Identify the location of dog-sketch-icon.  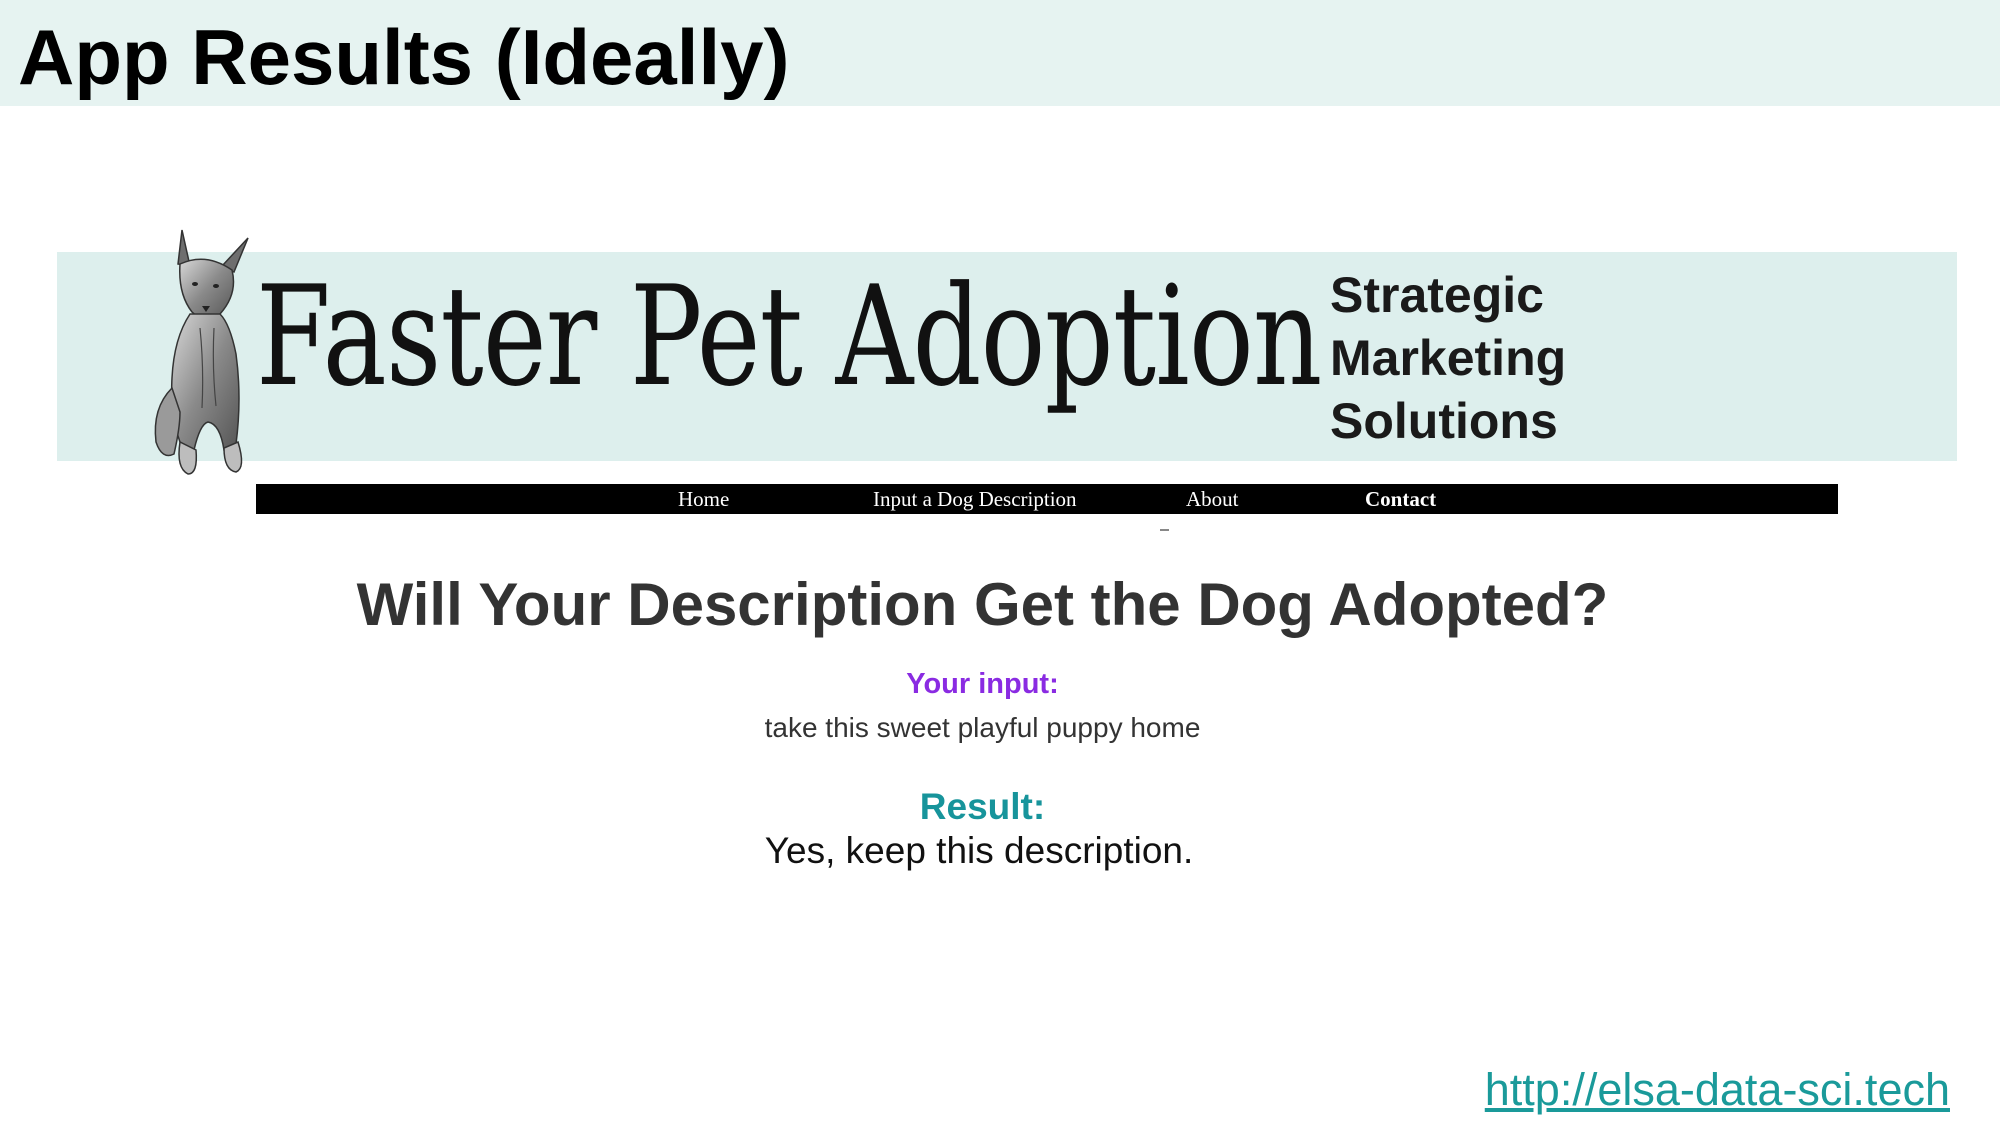
(201, 352).